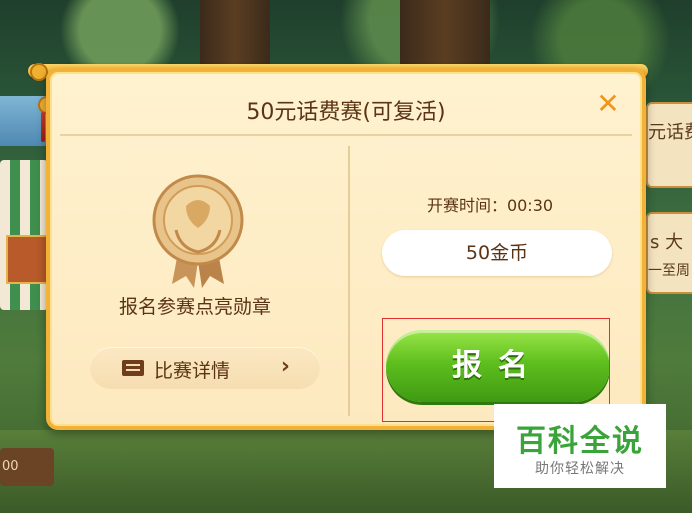 This screenshot has width=692, height=513. What do you see at coordinates (669, 271) in the screenshot?
I see `side-panel-text: 一至周` at bounding box center [669, 271].